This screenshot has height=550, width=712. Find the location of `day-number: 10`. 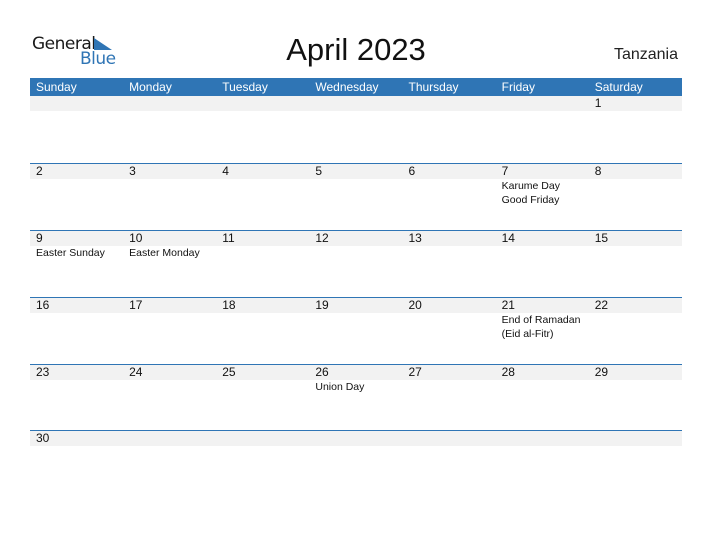

day-number: 10 is located at coordinates (136, 238).